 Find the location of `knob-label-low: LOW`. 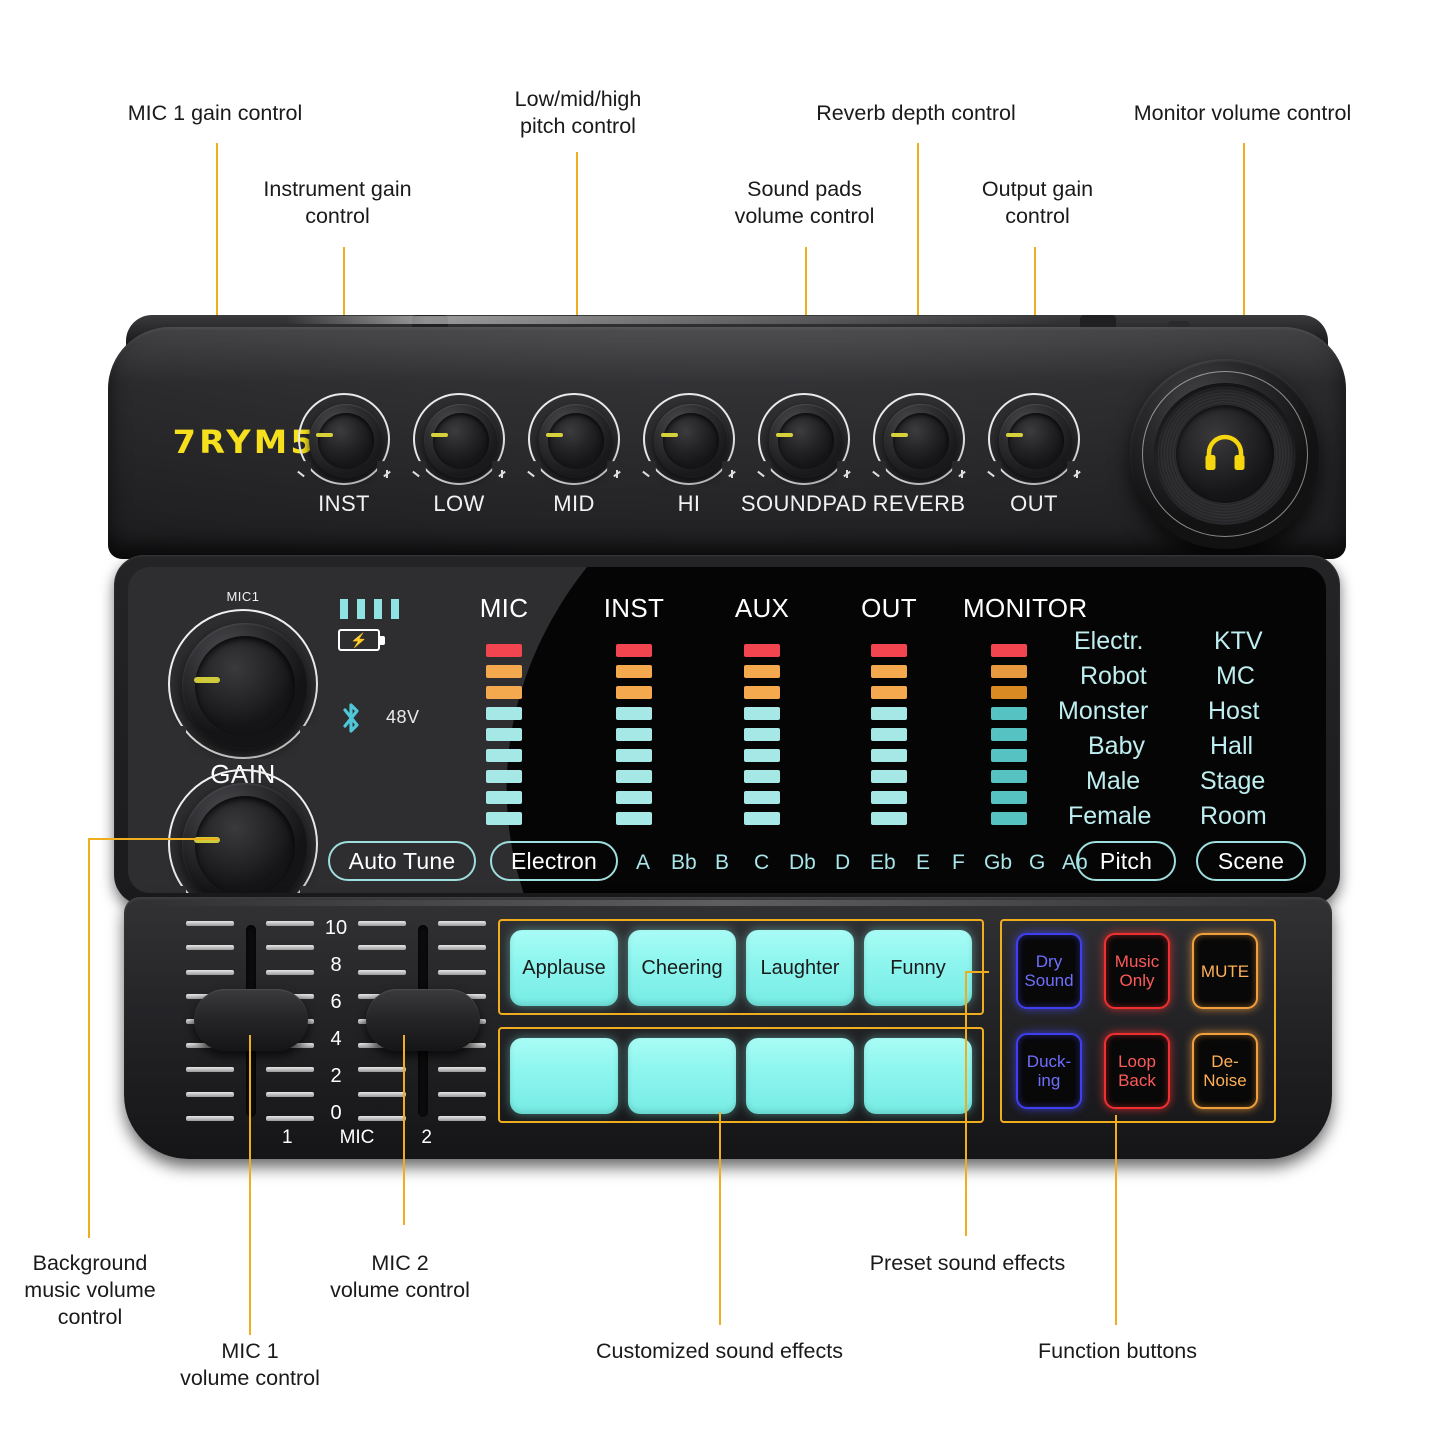

knob-label-low: LOW is located at coordinates (459, 503).